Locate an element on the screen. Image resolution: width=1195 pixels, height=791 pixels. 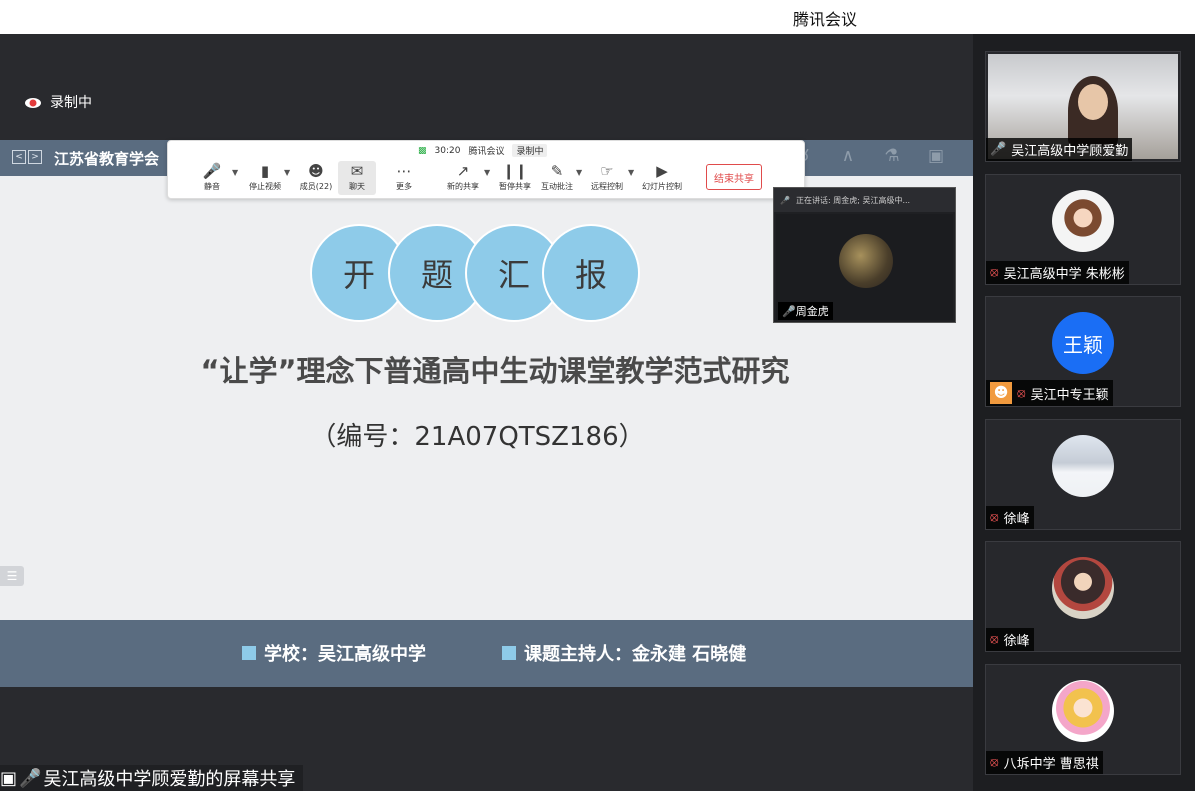
end-share-button: 结束共享 is located at coordinates (734, 177).